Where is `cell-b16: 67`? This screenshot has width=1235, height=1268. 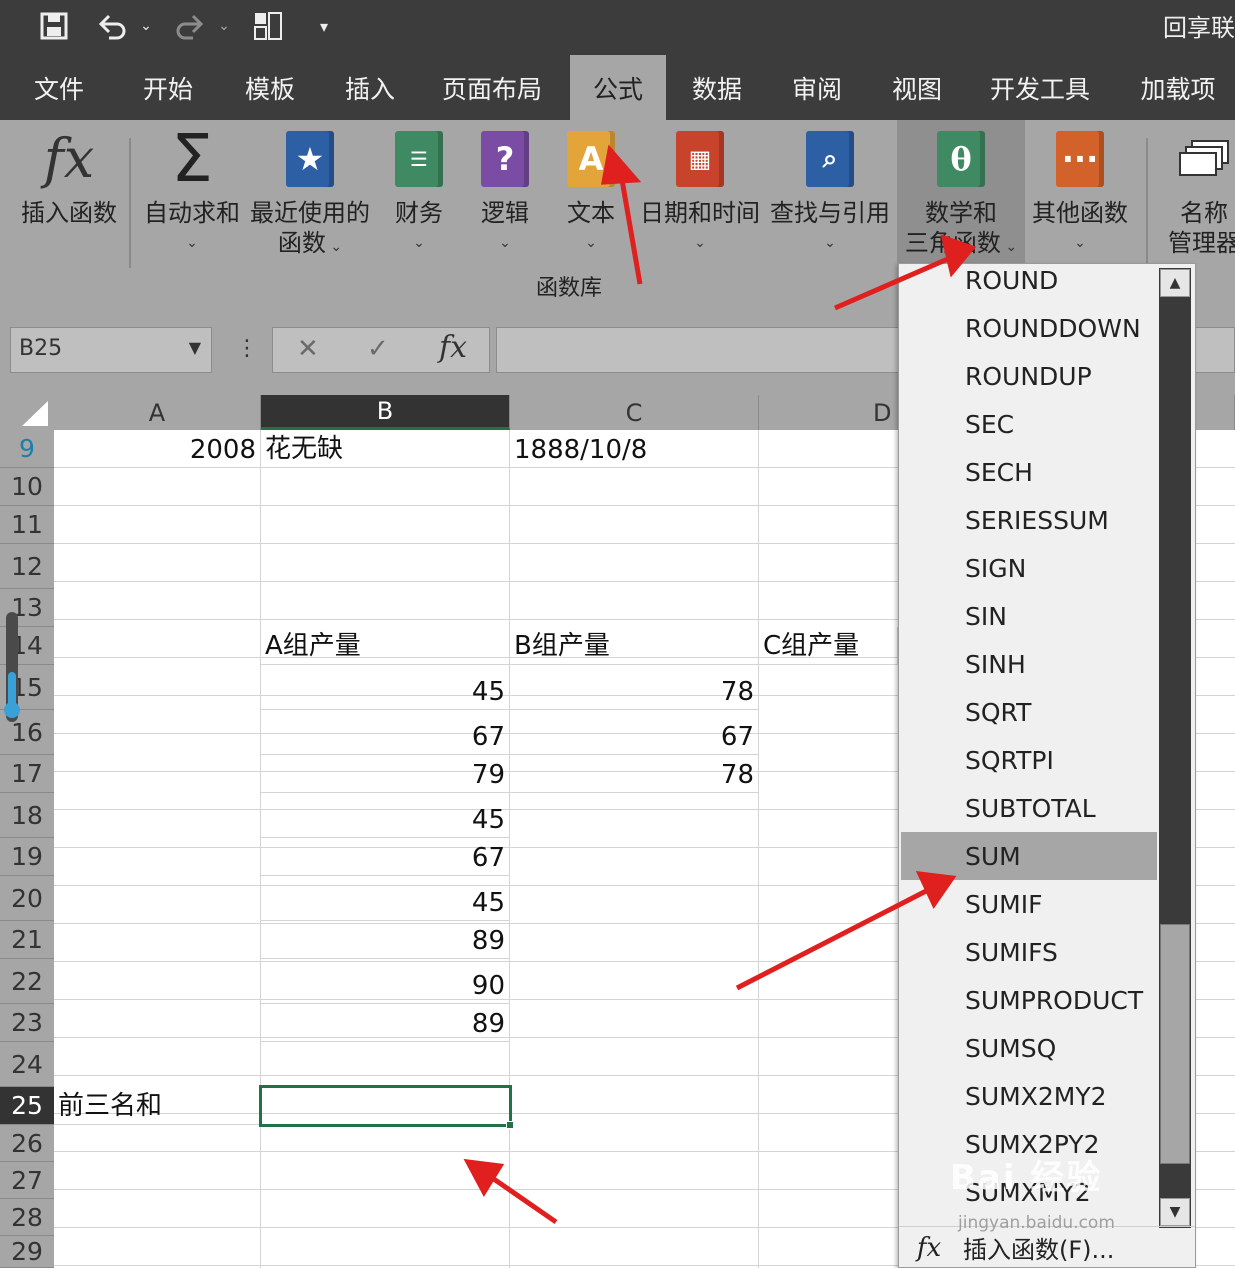 cell-b16: 67 is located at coordinates (385, 732).